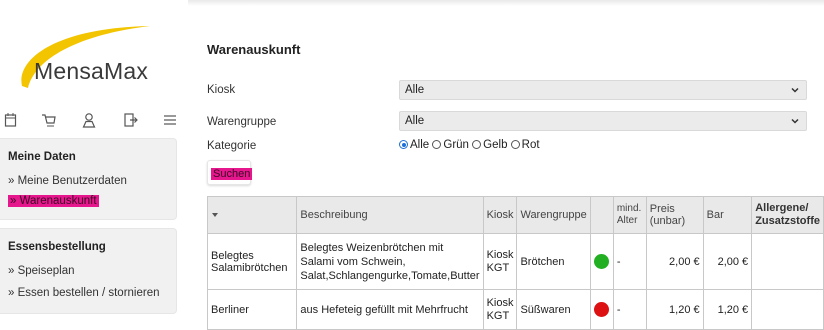 The height and width of the screenshot is (330, 824). I want to click on nav-item-benutzerdaten: » Meine Benutzerdaten, so click(67, 181).